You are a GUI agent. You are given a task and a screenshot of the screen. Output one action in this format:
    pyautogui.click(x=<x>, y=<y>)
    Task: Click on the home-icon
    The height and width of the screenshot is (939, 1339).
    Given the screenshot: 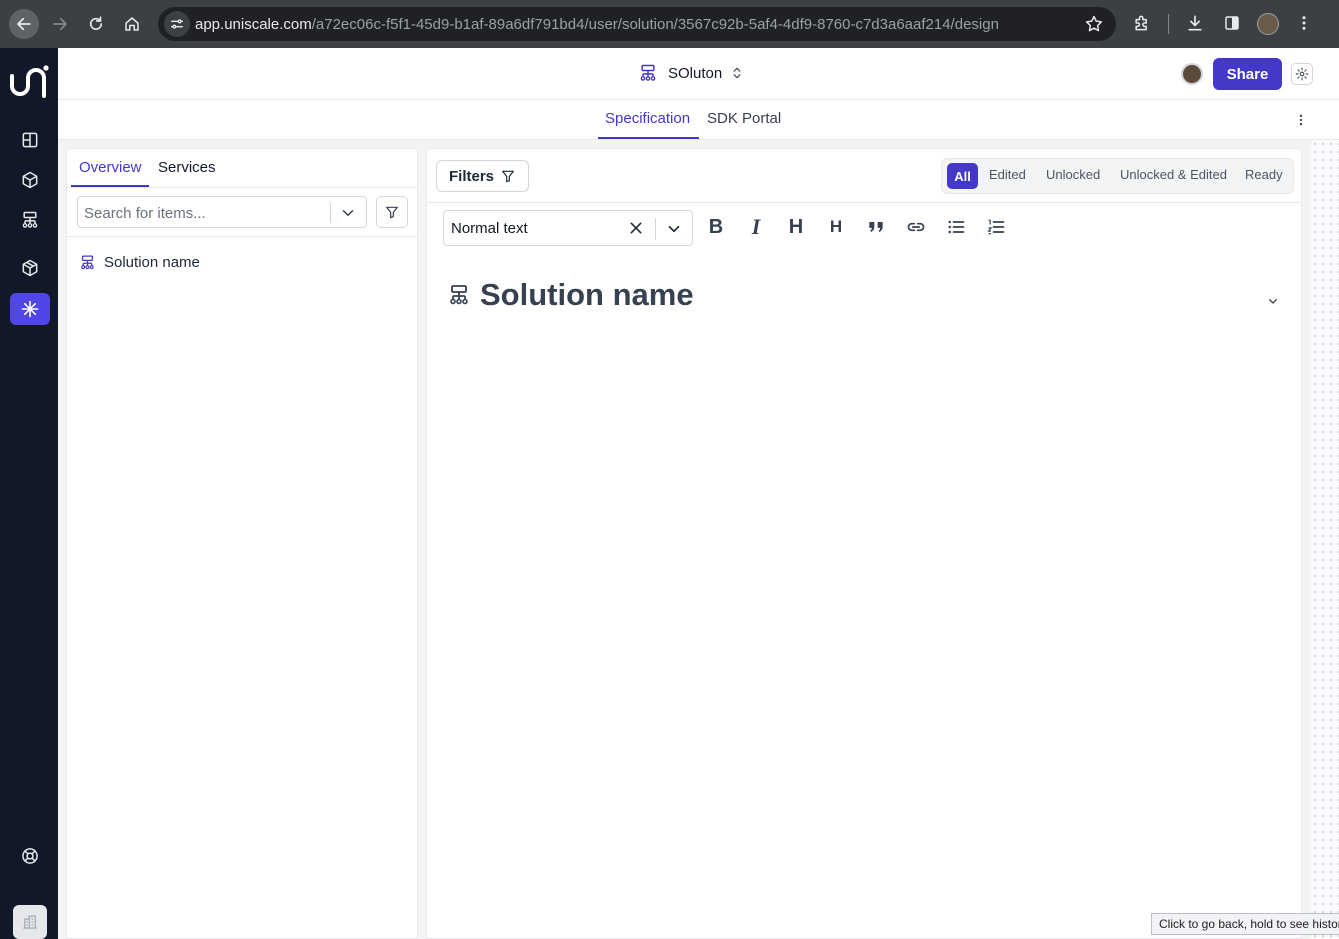 What is the action you would take?
    pyautogui.click(x=132, y=24)
    